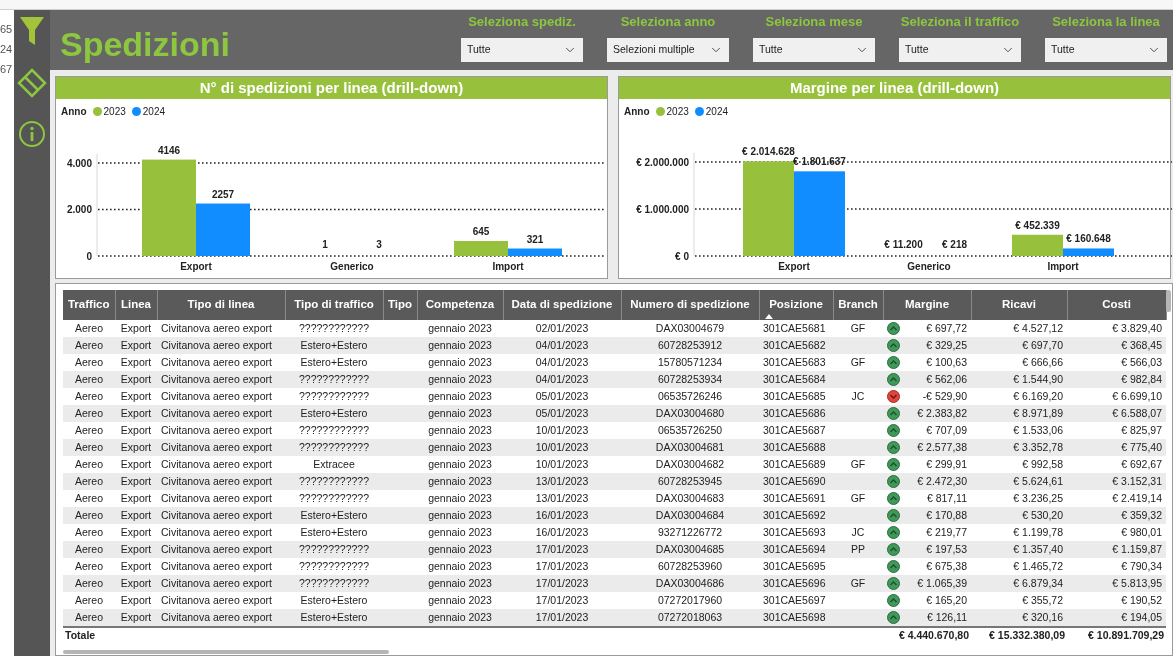  I want to click on filter-icon, so click(32, 31).